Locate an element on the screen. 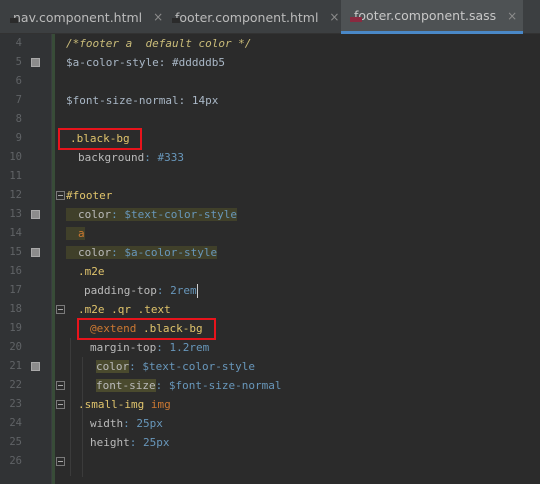  highlight-box-extend is located at coordinates (146, 329).